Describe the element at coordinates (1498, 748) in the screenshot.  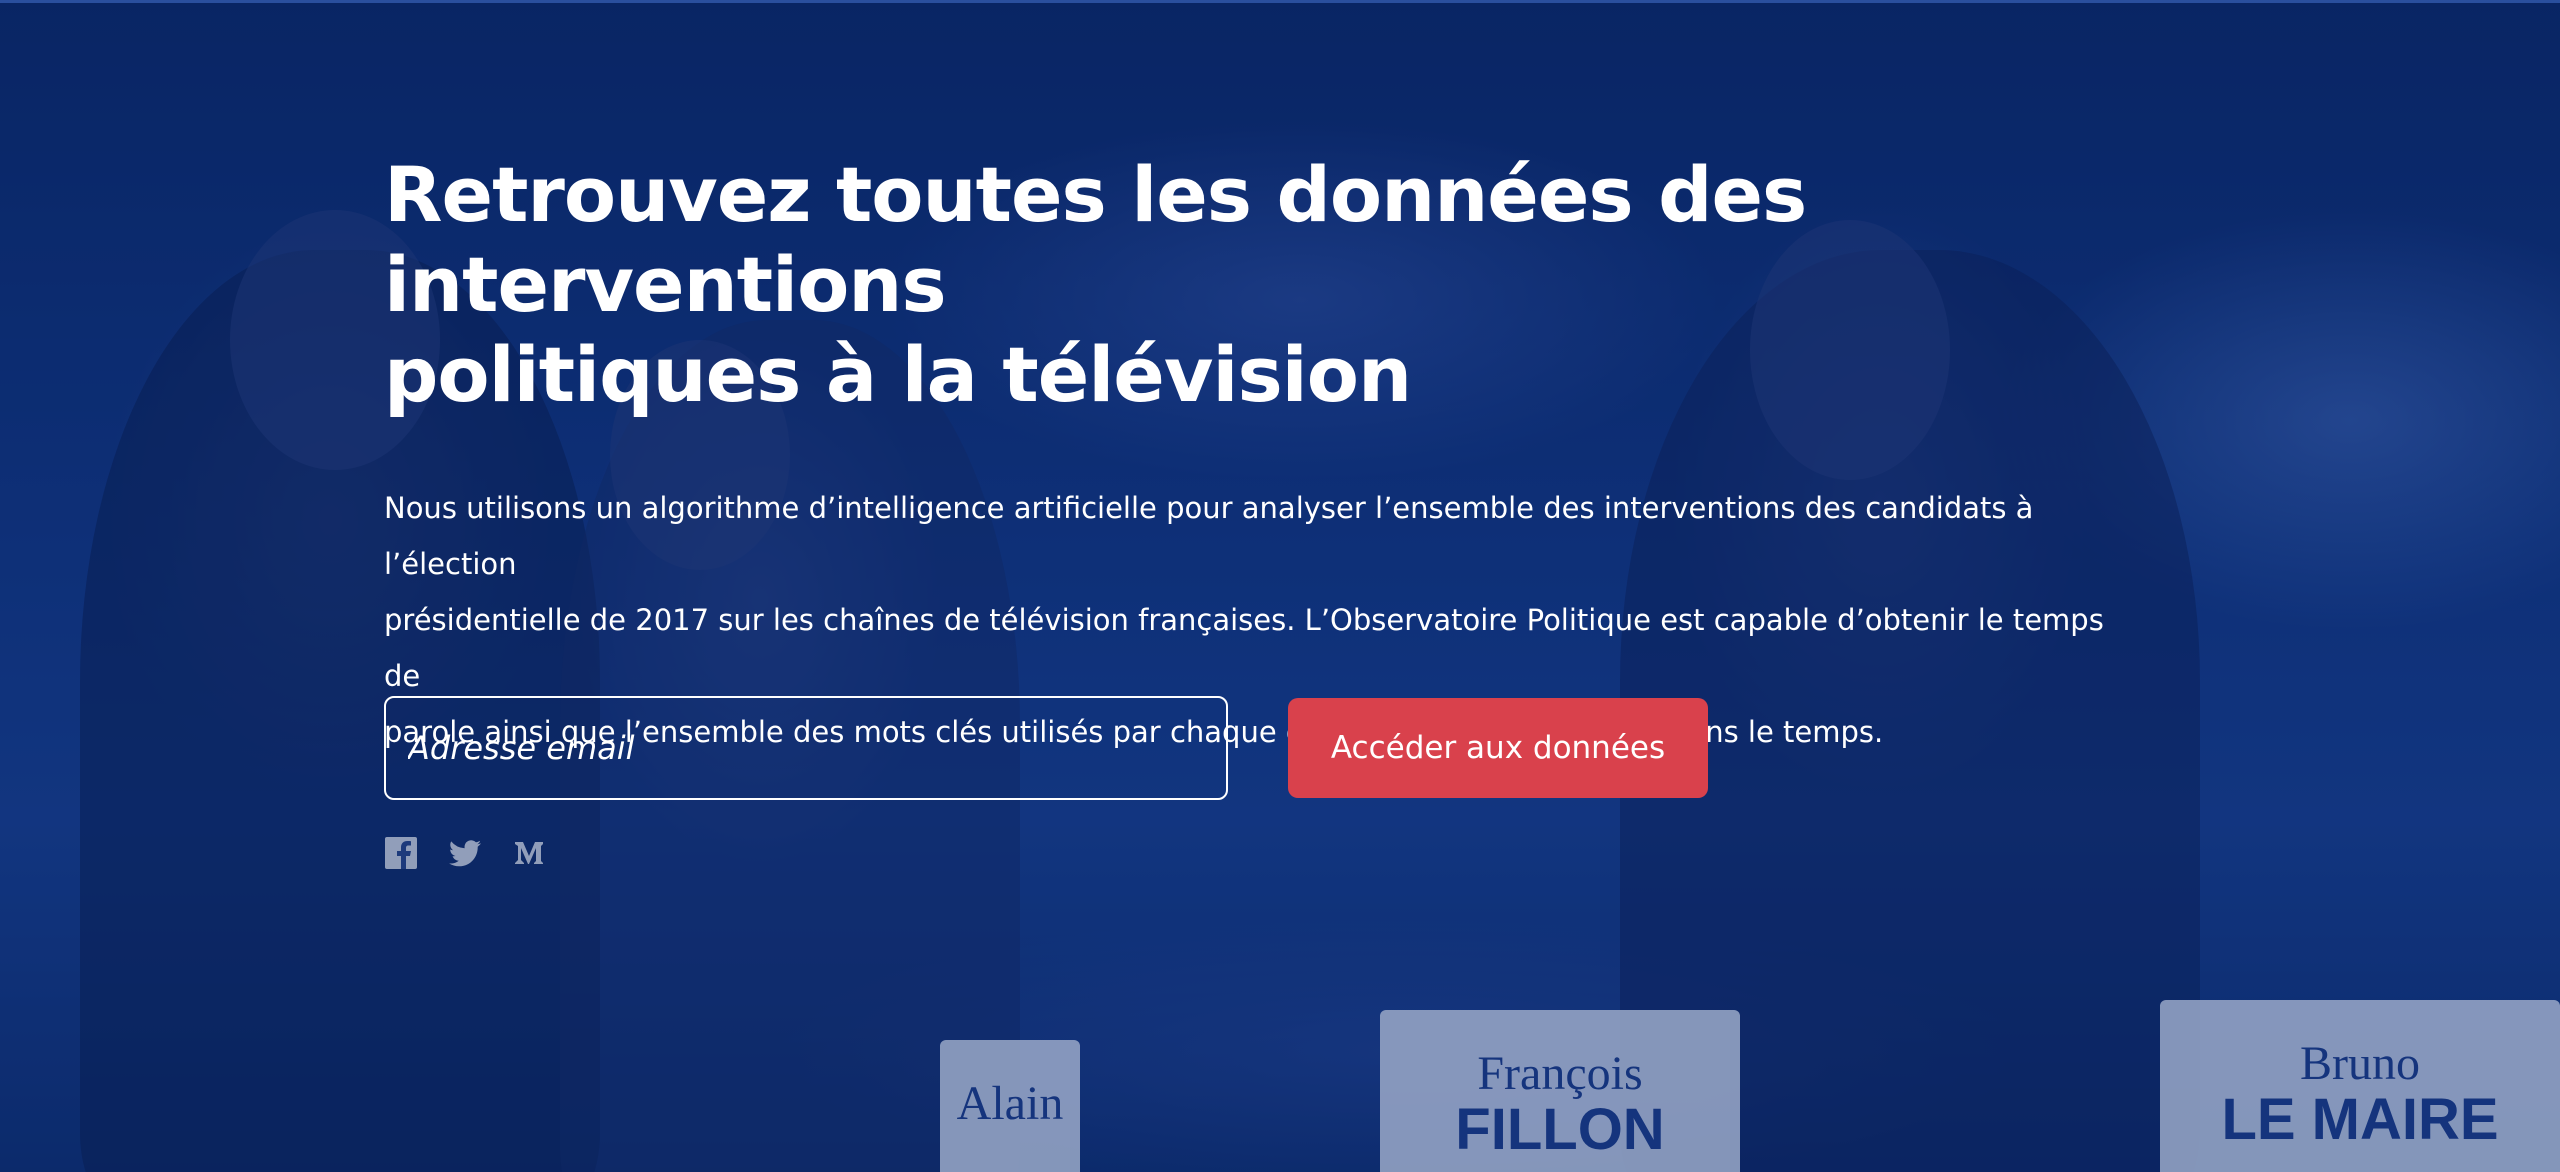
I see `access-data-button: Accéder aux données` at that location.